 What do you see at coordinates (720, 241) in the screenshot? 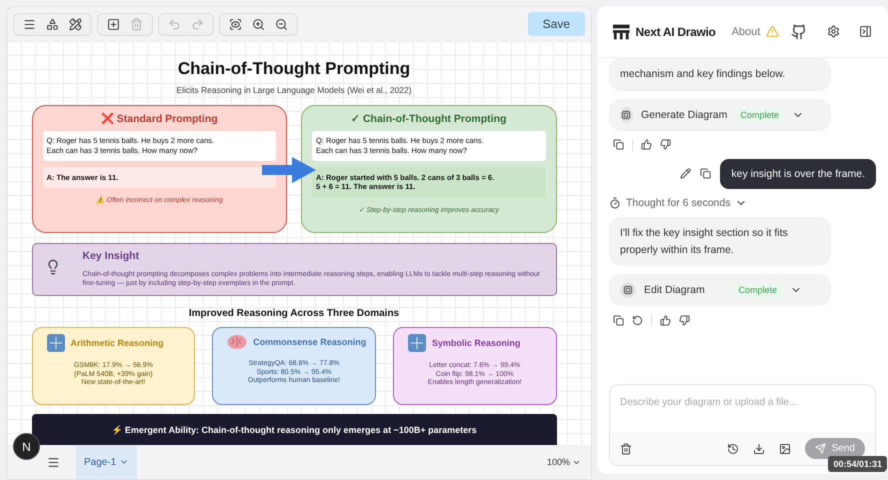
I see `assistant-message: I'll fix the key insight section so it fits properly within its frame.` at bounding box center [720, 241].